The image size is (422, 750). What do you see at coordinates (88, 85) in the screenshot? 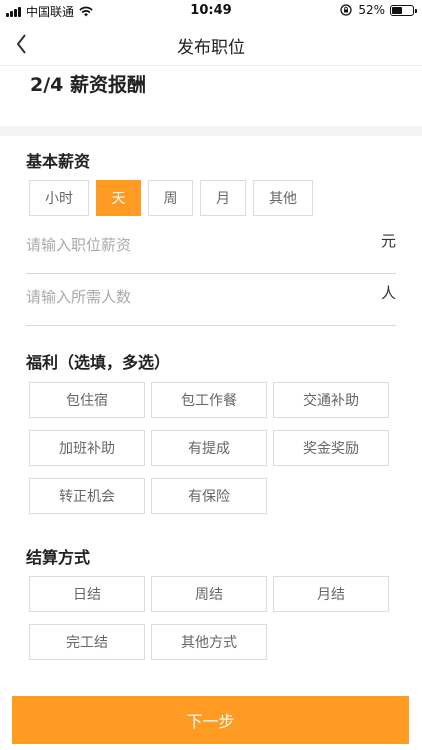
I see `step-title: 2/4 薪资报酬` at bounding box center [88, 85].